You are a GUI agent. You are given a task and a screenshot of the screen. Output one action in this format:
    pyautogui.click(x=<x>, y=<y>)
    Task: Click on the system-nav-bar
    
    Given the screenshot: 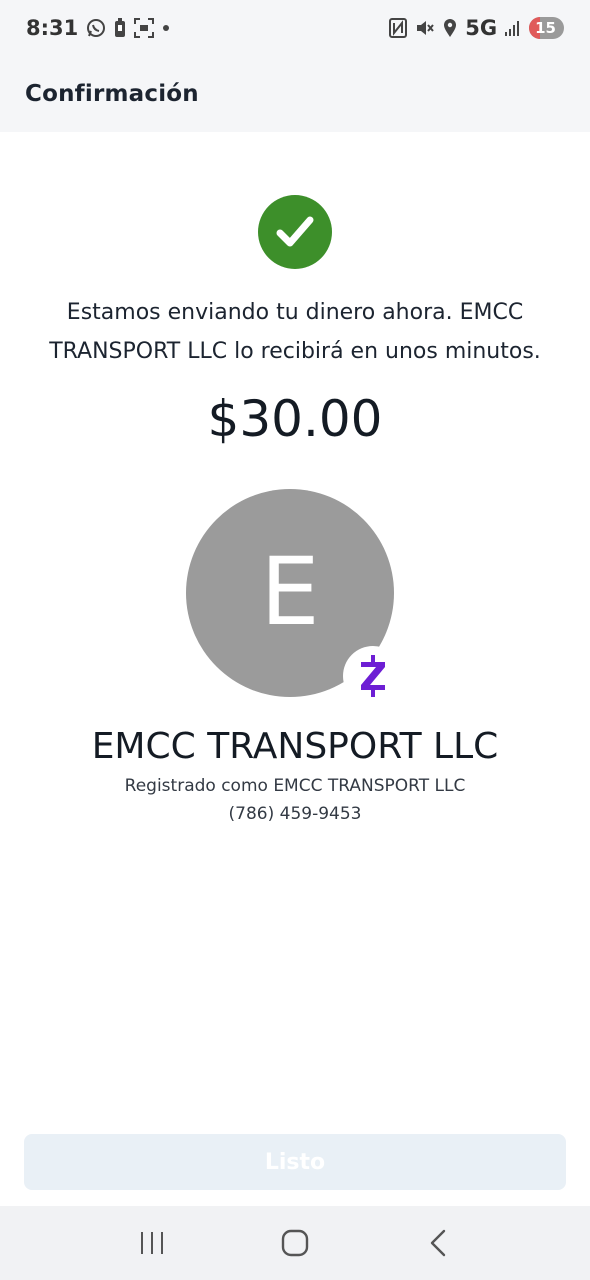 What is the action you would take?
    pyautogui.click(x=295, y=1243)
    